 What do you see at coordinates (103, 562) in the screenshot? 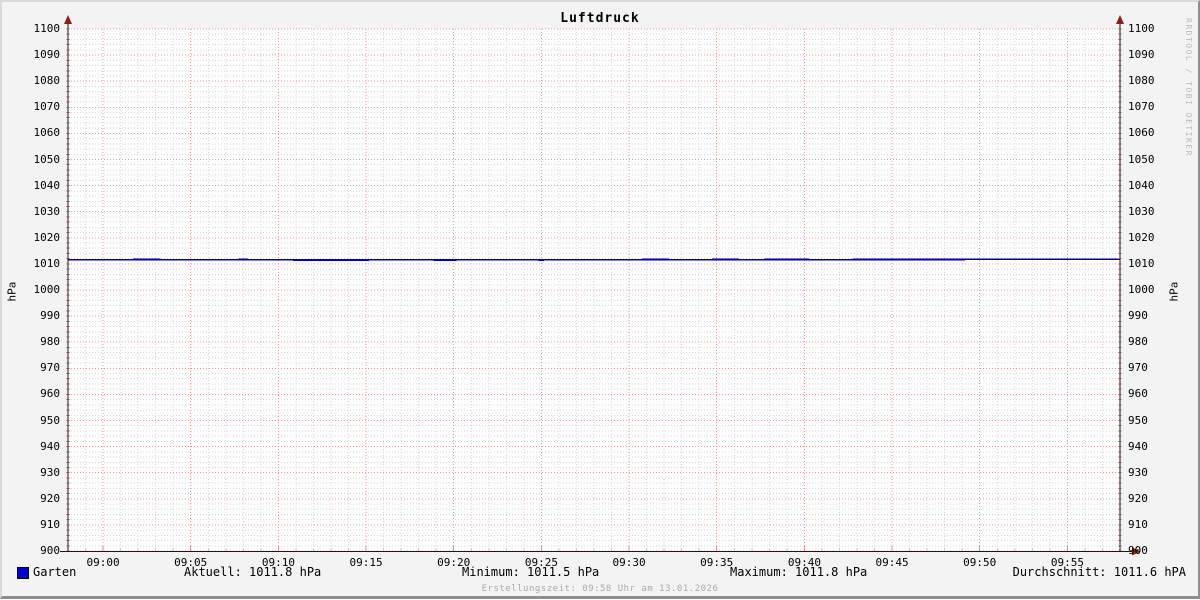
I see `x-tick-label: 09:00` at bounding box center [103, 562].